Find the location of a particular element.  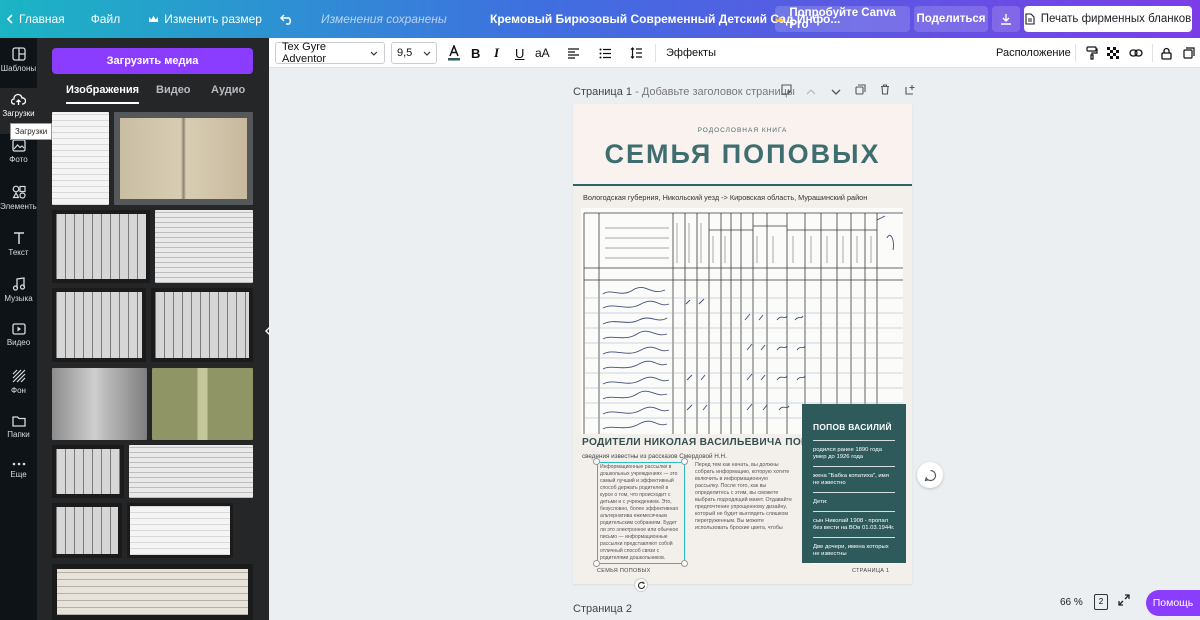

transparency-checker-icon is located at coordinates (1113, 52).